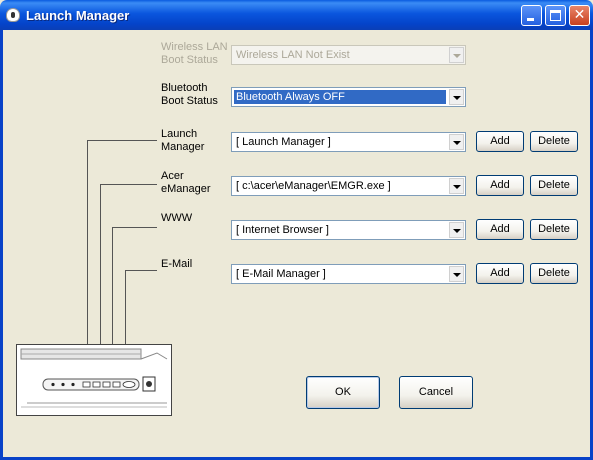 The image size is (593, 460). What do you see at coordinates (554, 273) in the screenshot?
I see `email-delete-button: Delete` at bounding box center [554, 273].